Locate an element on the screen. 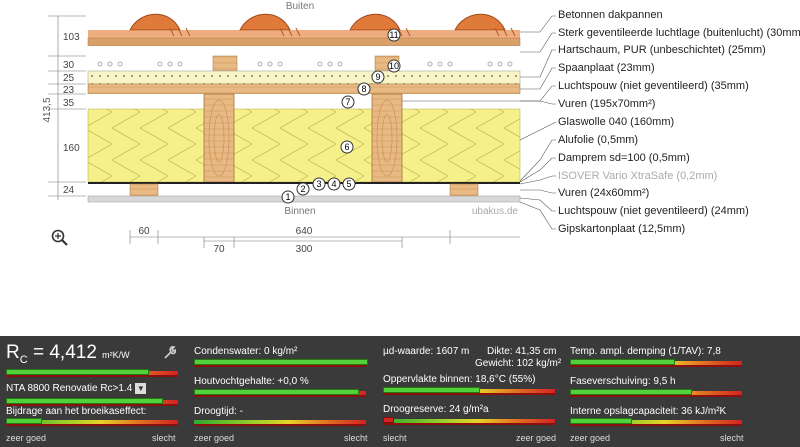 Image resolution: width=800 pixels, height=447 pixels. dim-pur: 25 is located at coordinates (69, 78).